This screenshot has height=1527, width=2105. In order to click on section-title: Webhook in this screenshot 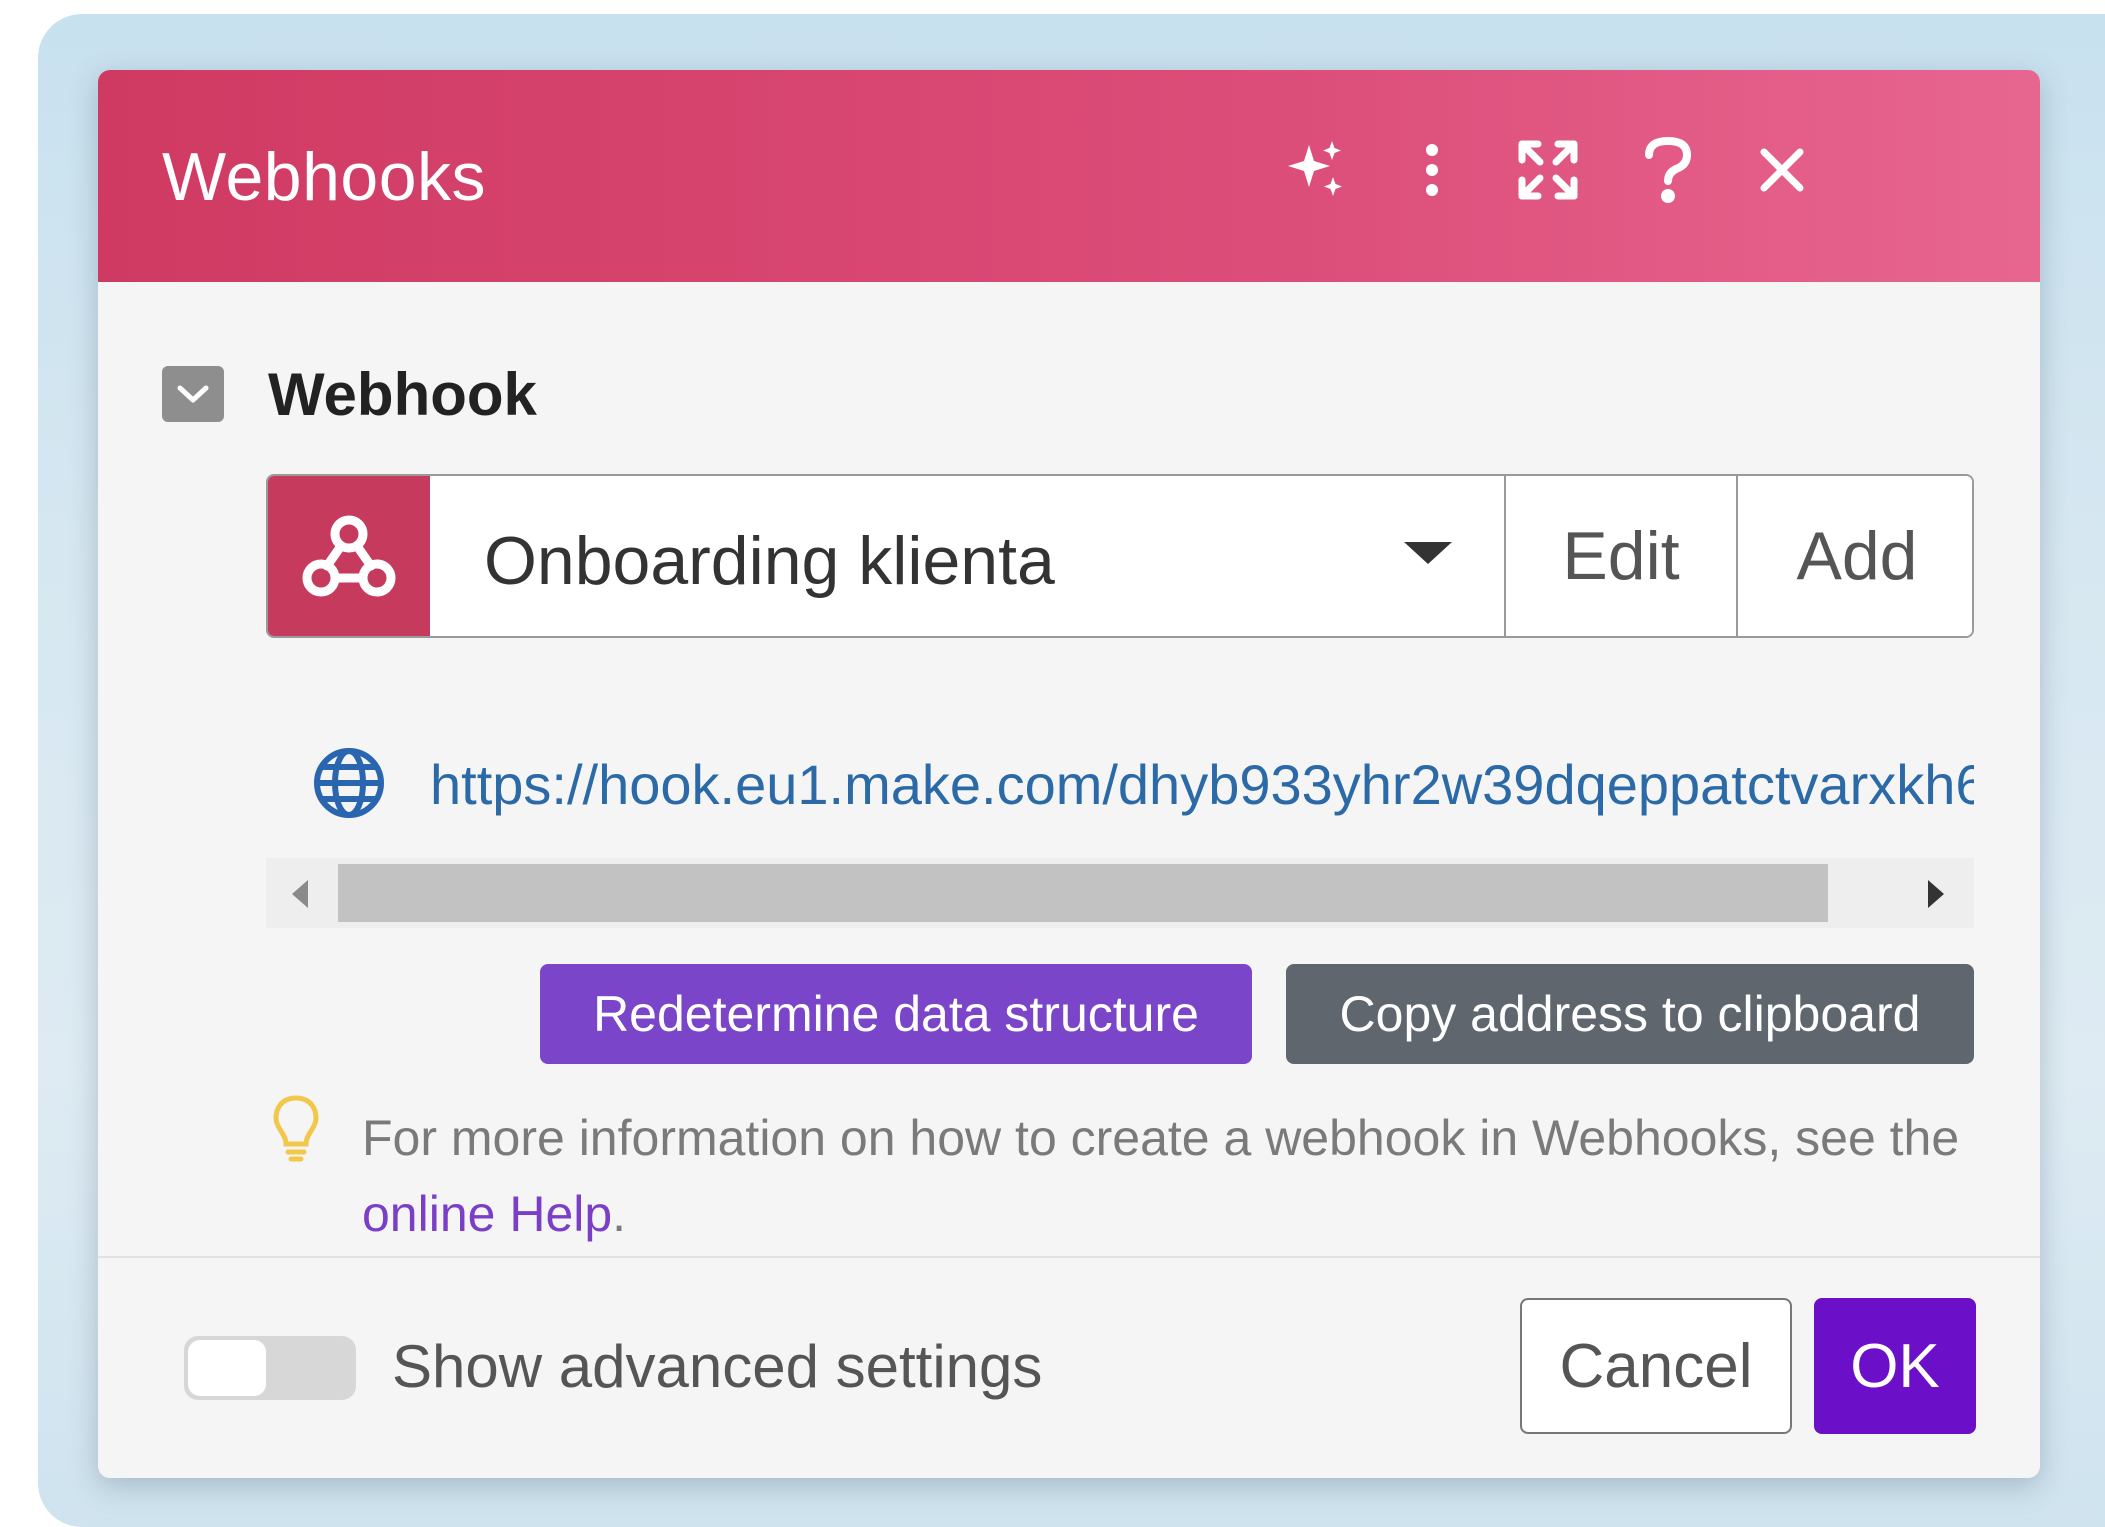, I will do `click(402, 394)`.